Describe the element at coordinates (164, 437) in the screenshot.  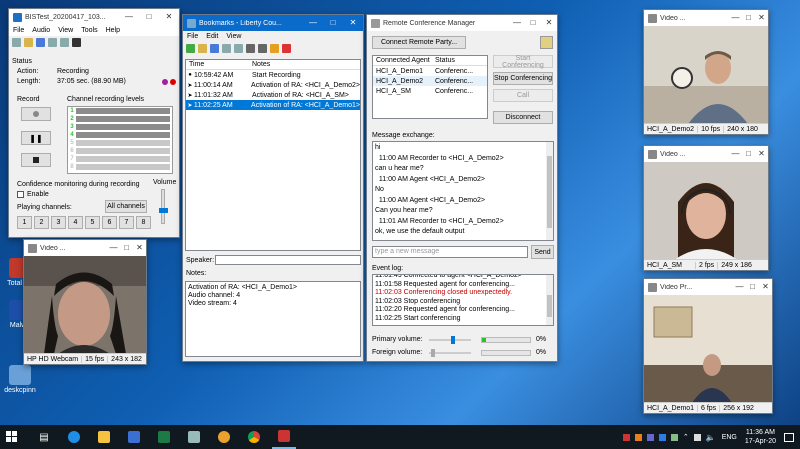
I see `taskbar-excel` at that location.